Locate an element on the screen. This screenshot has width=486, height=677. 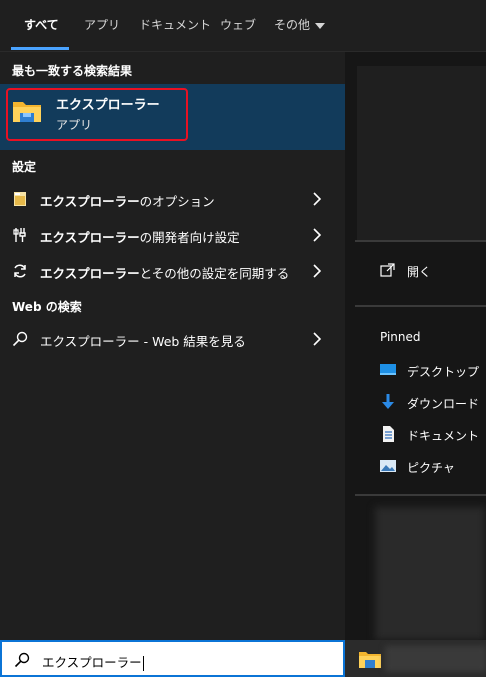
pinned-pictures: ピクチャ is located at coordinates (431, 467).